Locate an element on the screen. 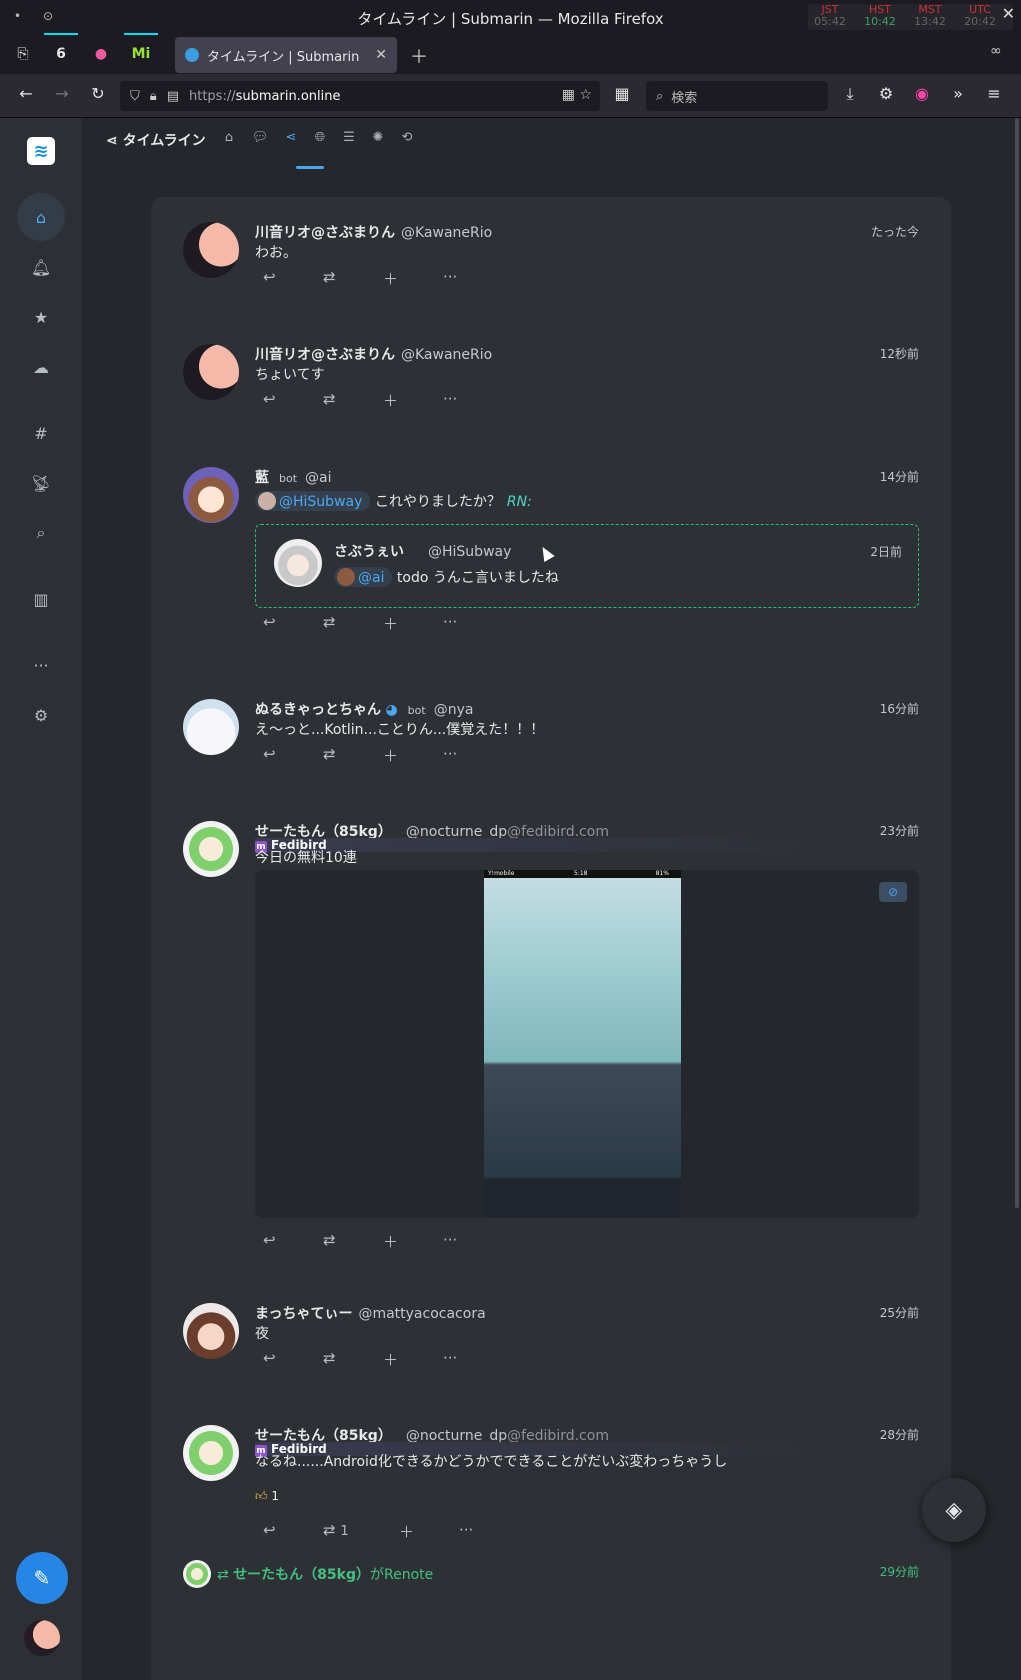 The width and height of the screenshot is (1021, 1680). tab-local-icon: 💬︎ is located at coordinates (260, 137).